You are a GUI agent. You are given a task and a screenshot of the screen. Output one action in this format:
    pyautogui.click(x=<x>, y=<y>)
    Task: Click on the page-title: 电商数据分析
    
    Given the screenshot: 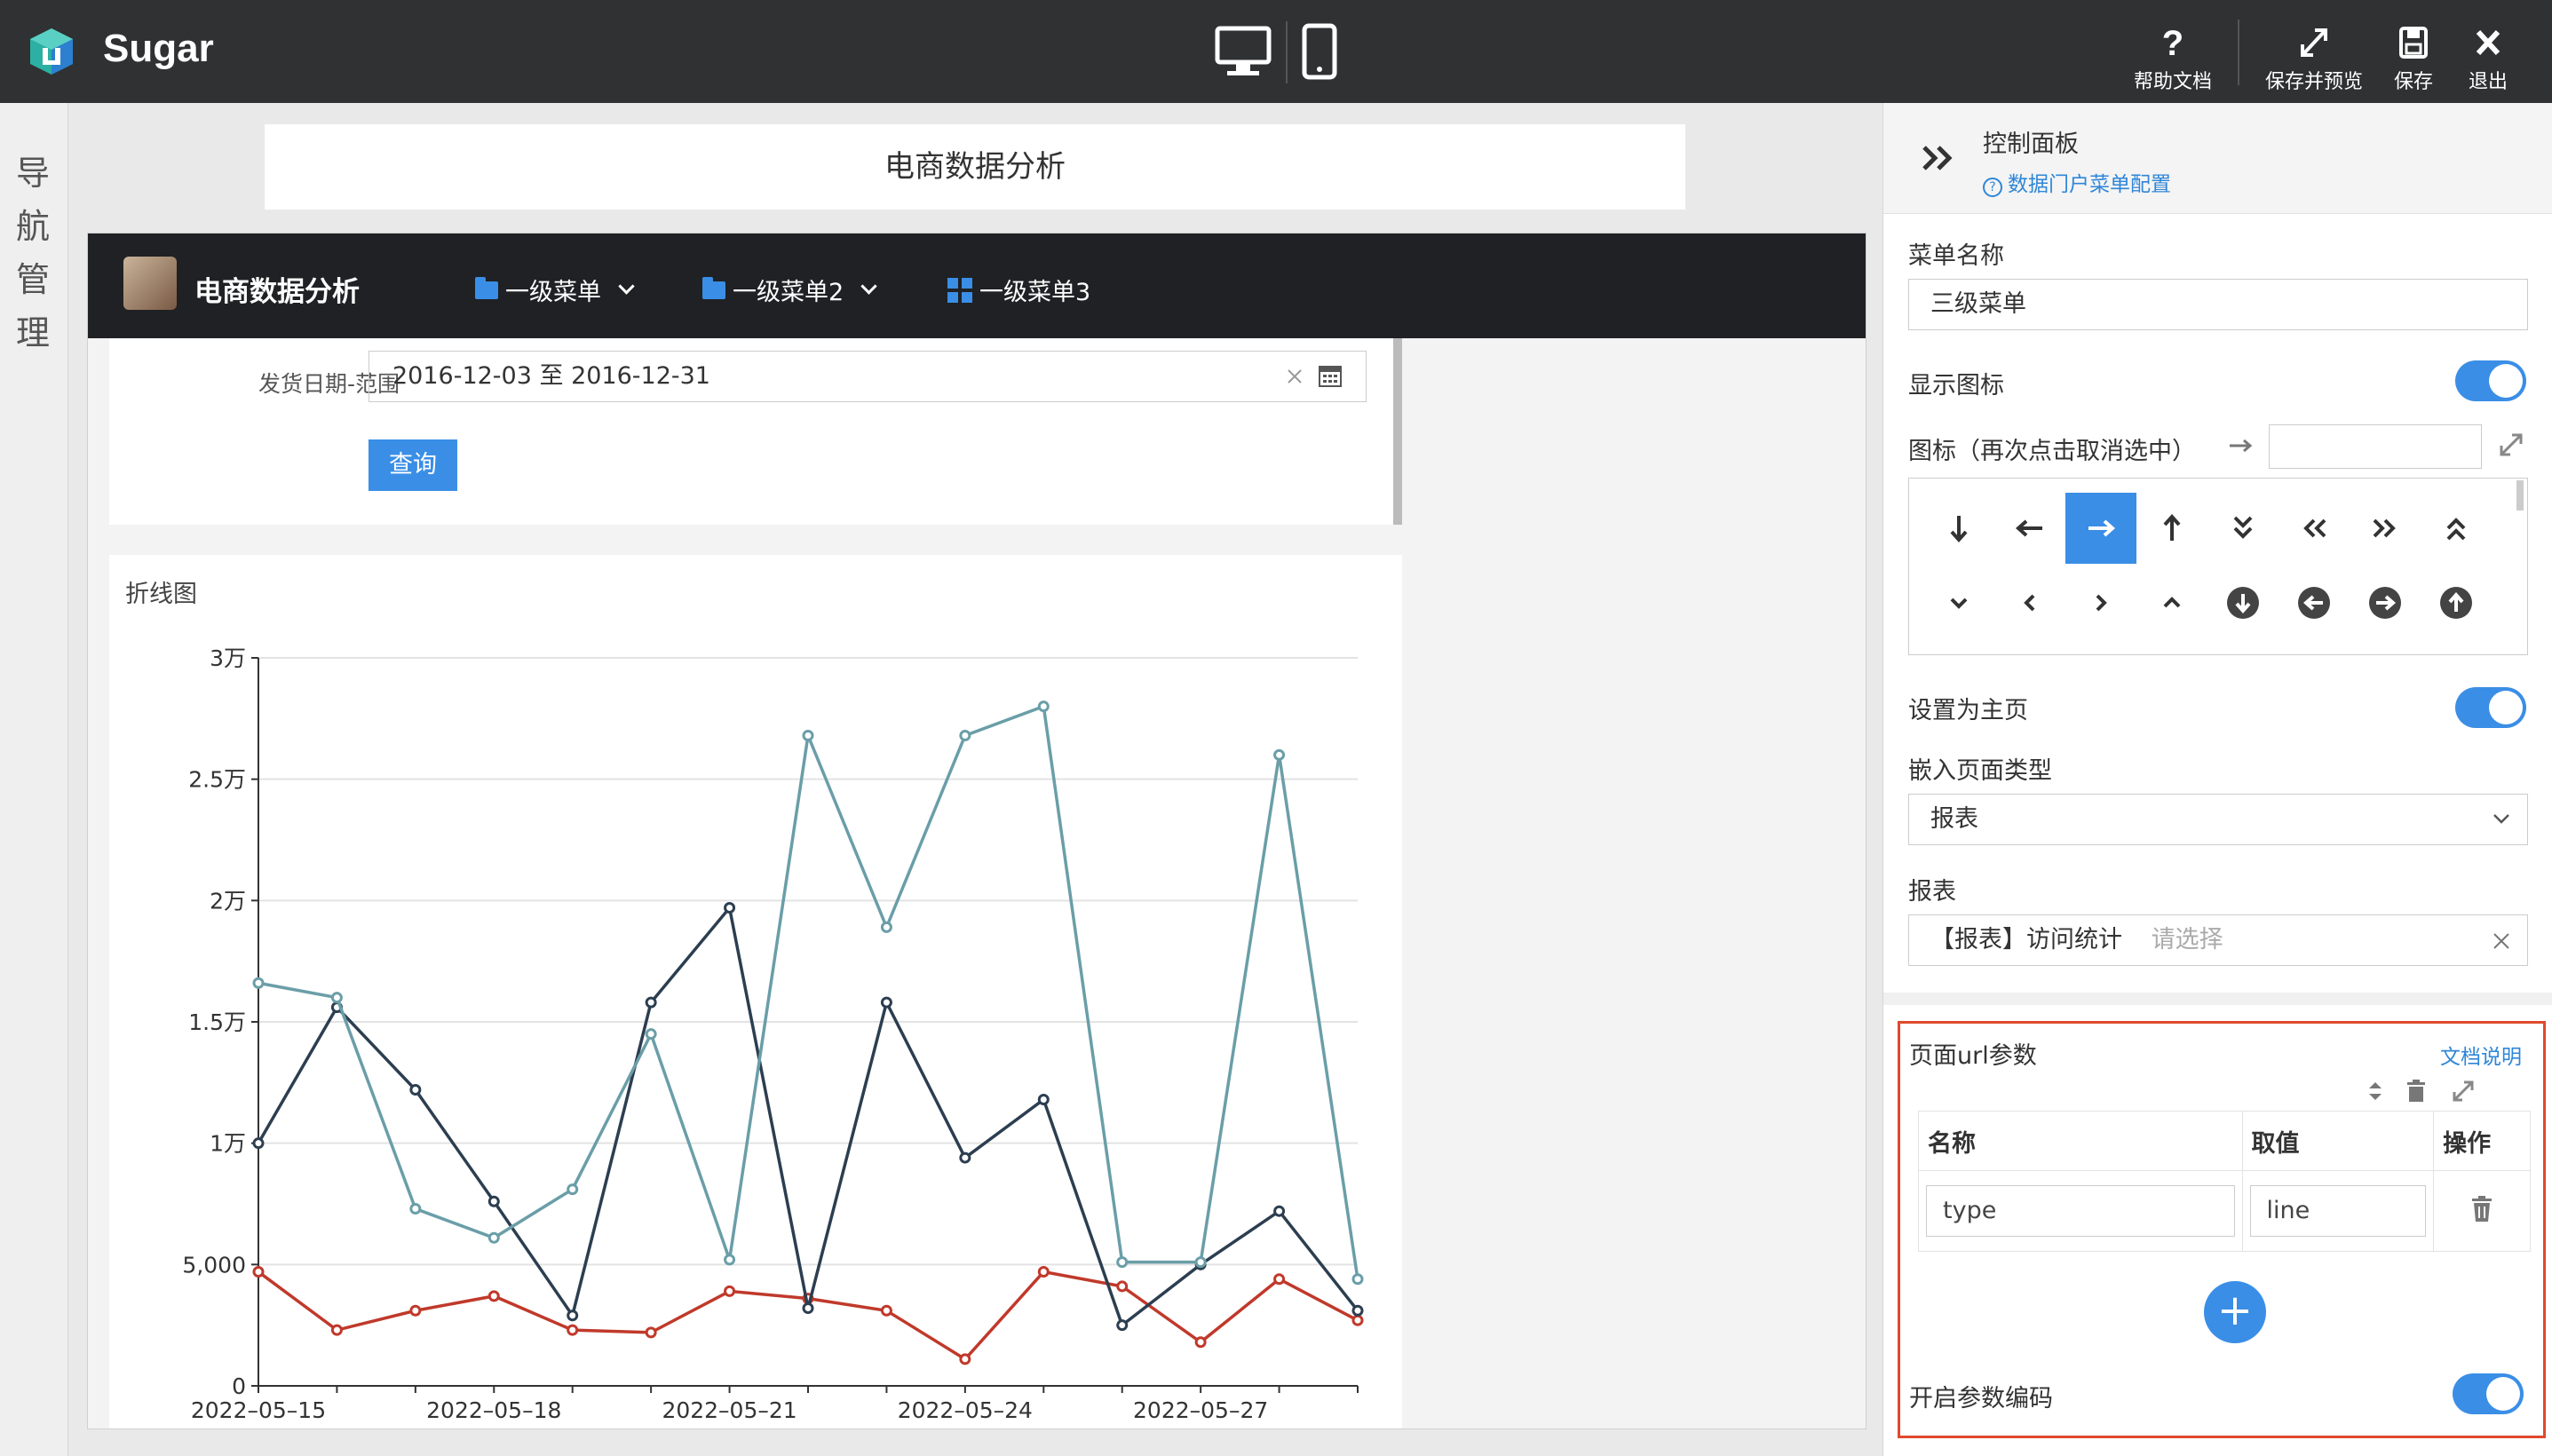 What is the action you would take?
    pyautogui.click(x=975, y=167)
    